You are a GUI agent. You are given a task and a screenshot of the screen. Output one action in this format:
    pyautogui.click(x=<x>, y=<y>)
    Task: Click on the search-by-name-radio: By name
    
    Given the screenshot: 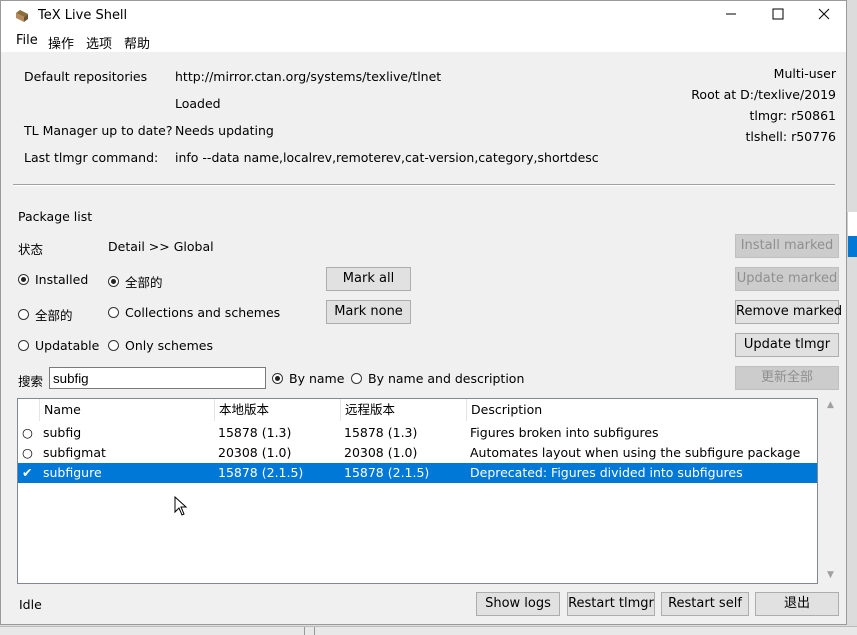 What is the action you would take?
    pyautogui.click(x=308, y=378)
    